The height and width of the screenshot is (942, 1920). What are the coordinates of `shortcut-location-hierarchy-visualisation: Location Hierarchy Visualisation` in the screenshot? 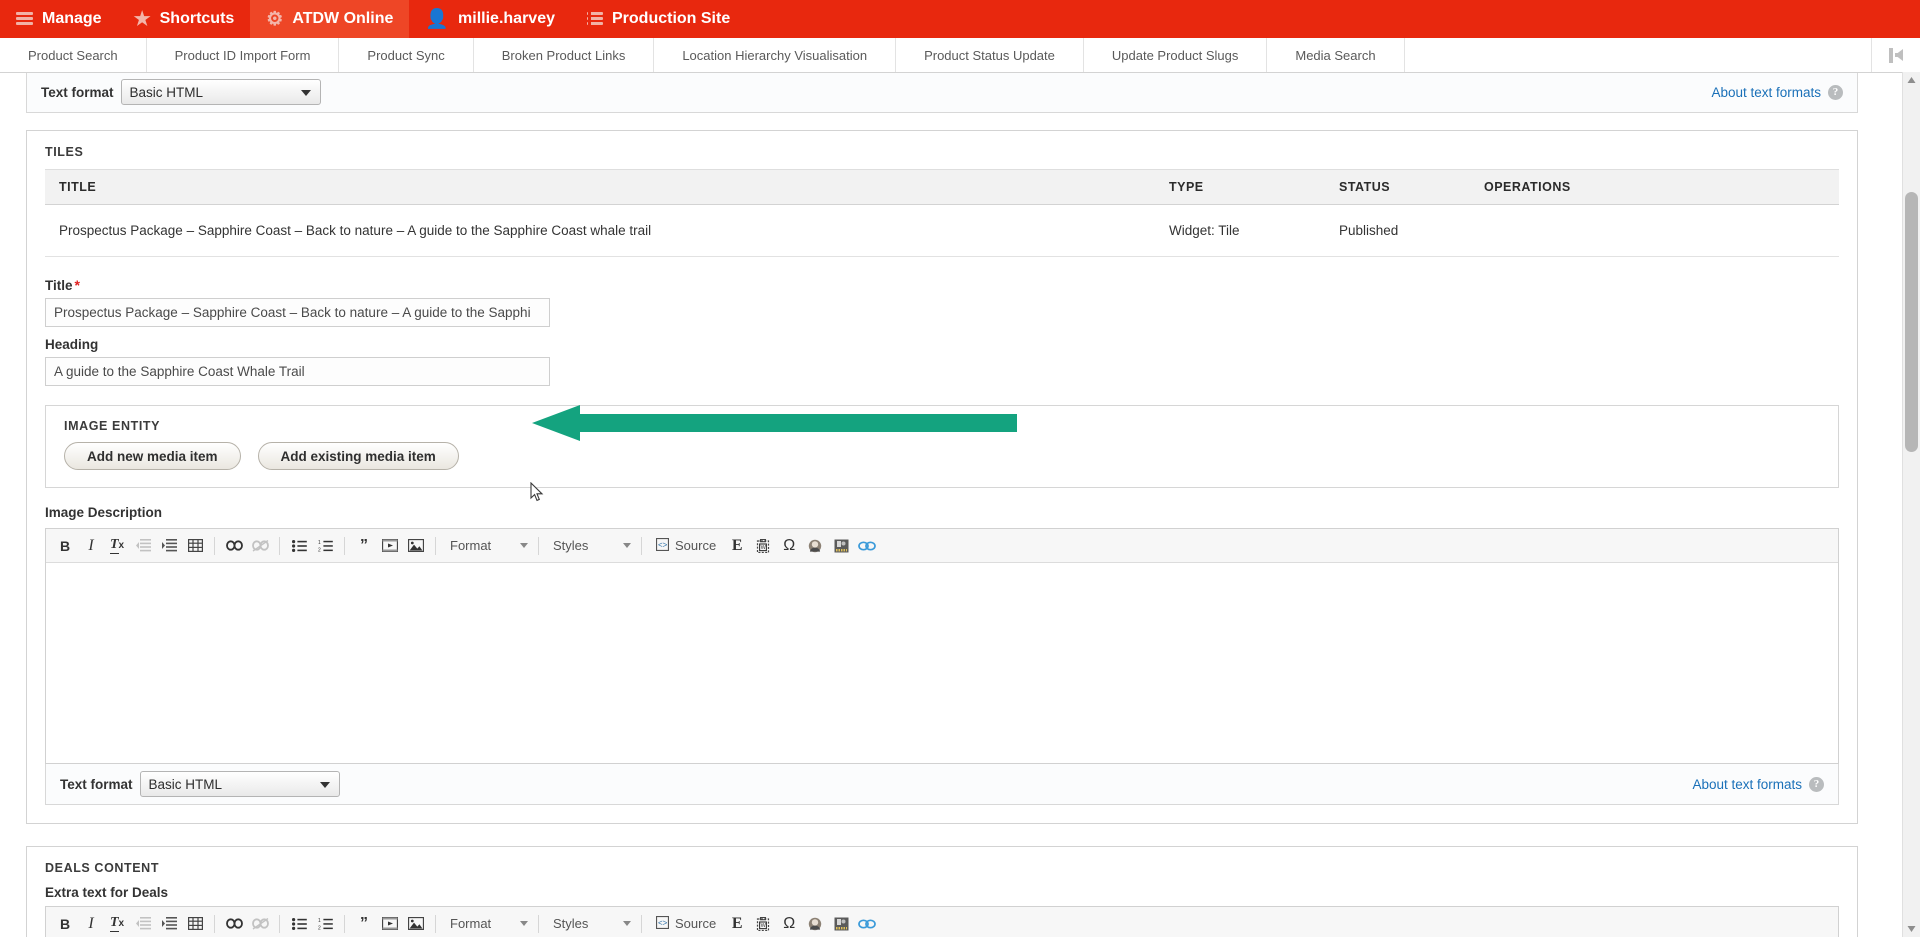 It's located at (775, 55).